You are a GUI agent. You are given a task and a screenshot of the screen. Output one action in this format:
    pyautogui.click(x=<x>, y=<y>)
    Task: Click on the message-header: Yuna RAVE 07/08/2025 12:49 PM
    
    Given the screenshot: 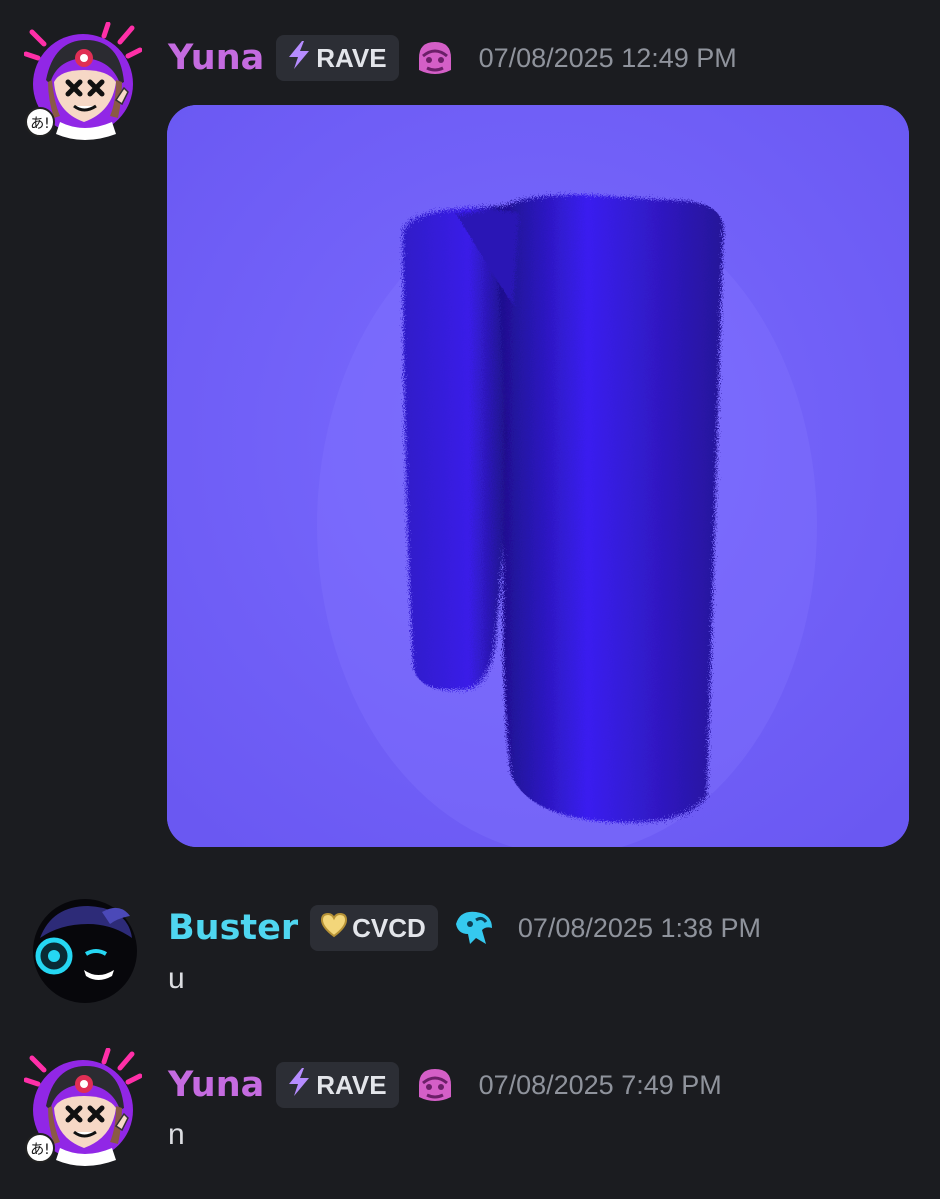 What is the action you would take?
    pyautogui.click(x=452, y=58)
    